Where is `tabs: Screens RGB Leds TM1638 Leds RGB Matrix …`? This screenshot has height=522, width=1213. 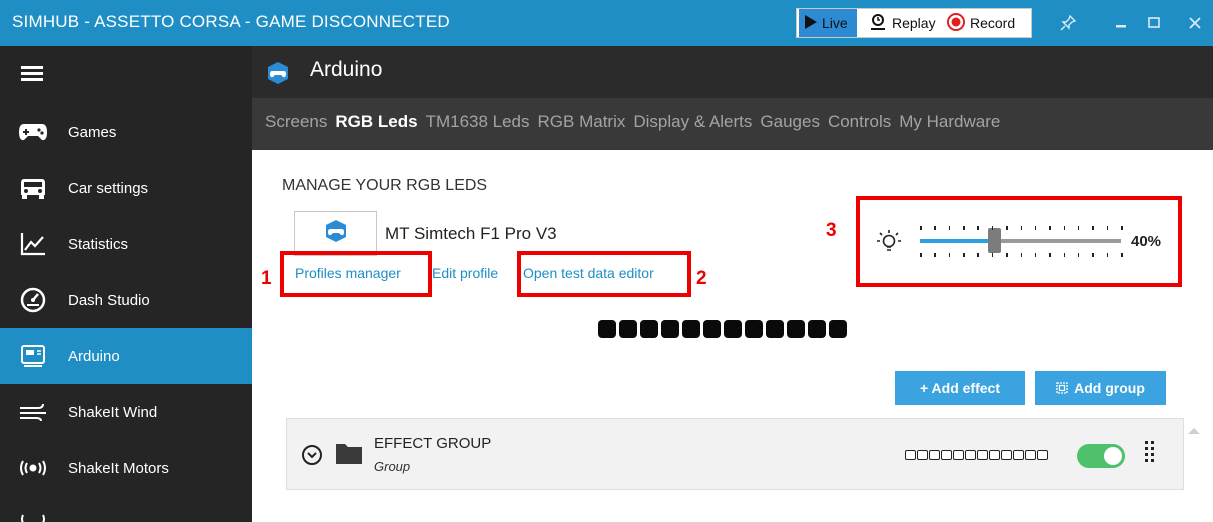 tabs: Screens RGB Leds TM1638 Leds RGB Matrix … is located at coordinates (632, 122).